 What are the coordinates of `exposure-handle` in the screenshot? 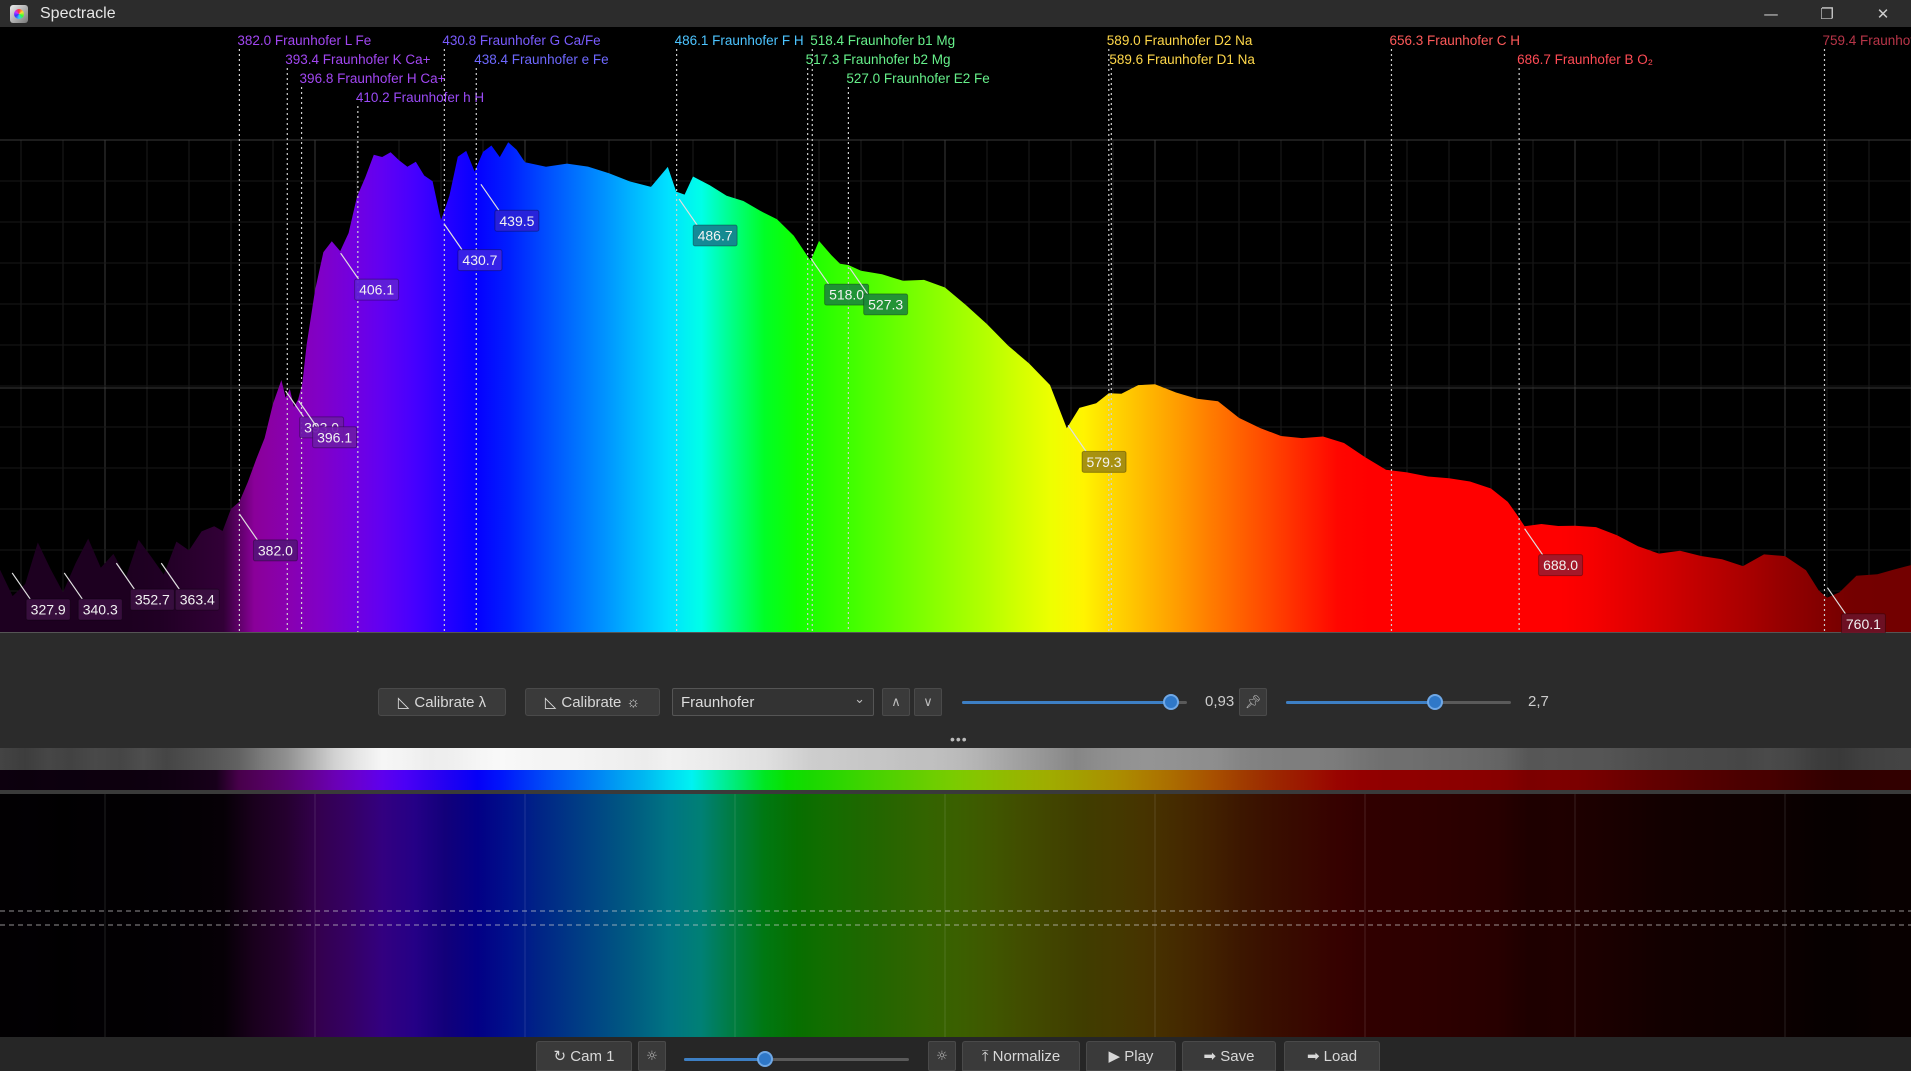 It's located at (765, 1059).